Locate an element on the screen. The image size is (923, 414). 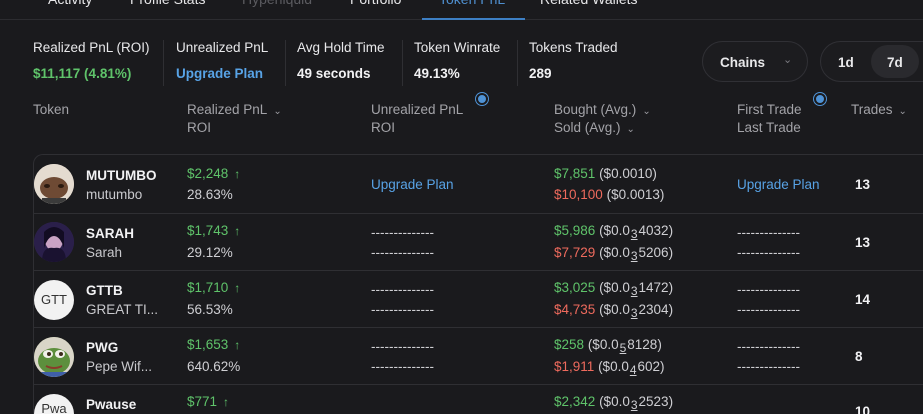
sold-value: $10,100 ($0.0013) is located at coordinates (609, 194).